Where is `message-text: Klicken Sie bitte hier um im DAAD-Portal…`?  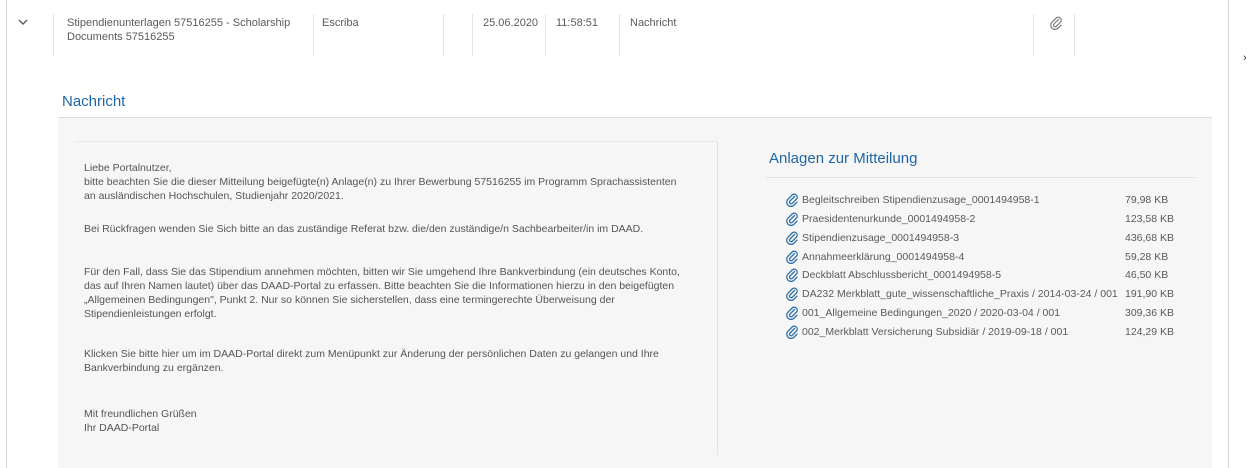
message-text: Klicken Sie bitte hier um im DAAD-Portal… is located at coordinates (371, 354).